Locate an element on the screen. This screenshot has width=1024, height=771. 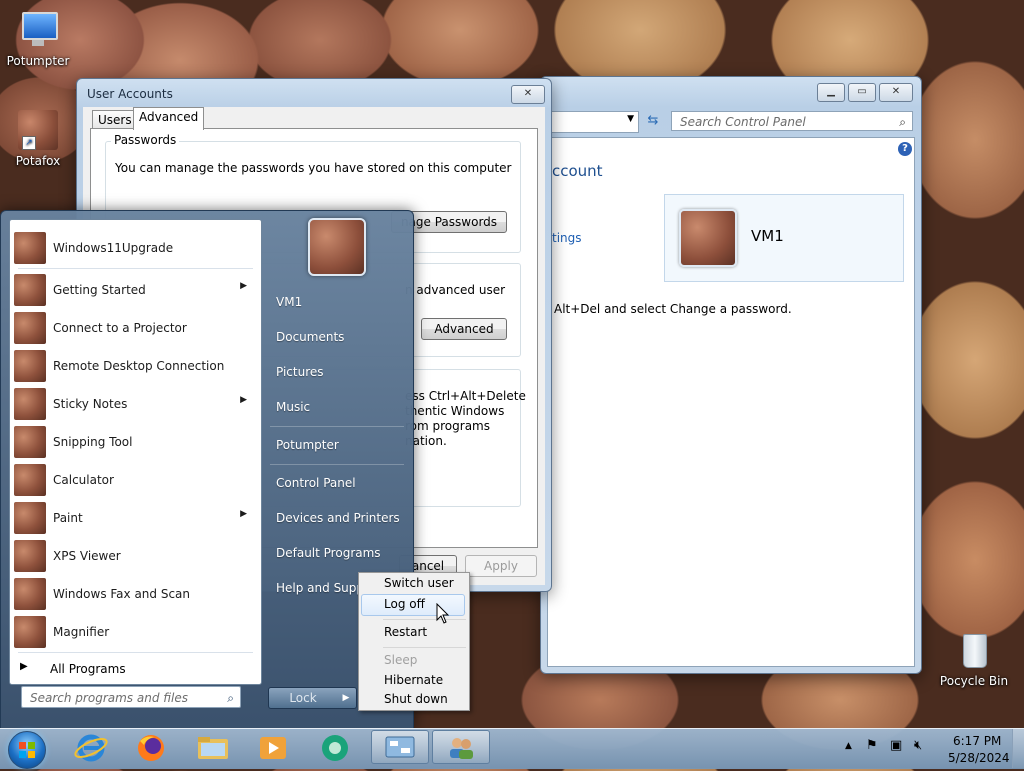
internet-explorer-icon is located at coordinates (91, 748).